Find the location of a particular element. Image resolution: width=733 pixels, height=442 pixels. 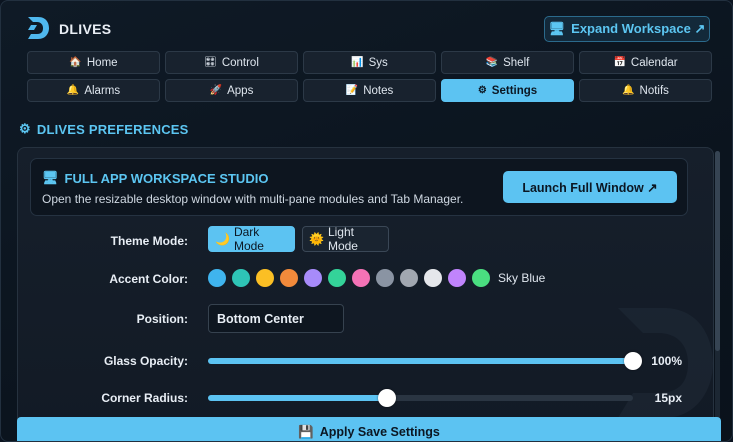

corner-radius-slider is located at coordinates (420, 398).